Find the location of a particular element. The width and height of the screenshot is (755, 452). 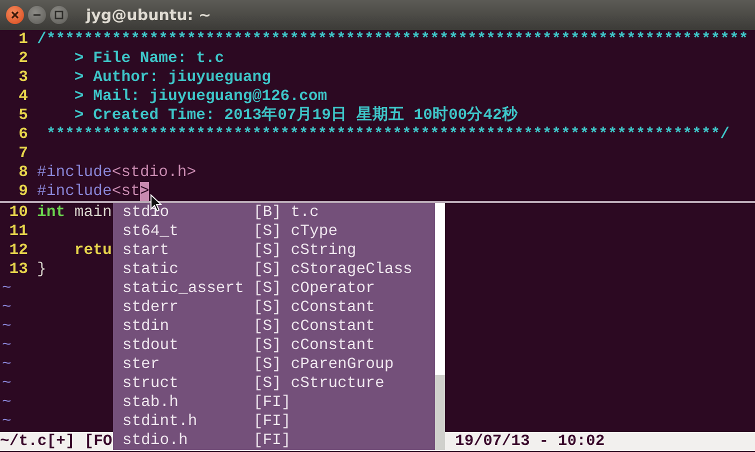

completion-item: stdin [S] cConstant is located at coordinates (274, 326).